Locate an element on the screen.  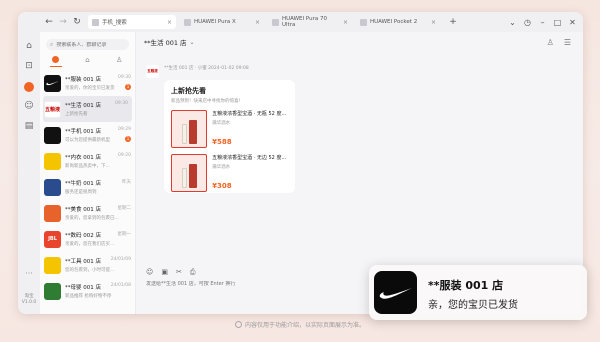
tab-label: HUAWEI Pocket 2 is located at coordinates (394, 22).